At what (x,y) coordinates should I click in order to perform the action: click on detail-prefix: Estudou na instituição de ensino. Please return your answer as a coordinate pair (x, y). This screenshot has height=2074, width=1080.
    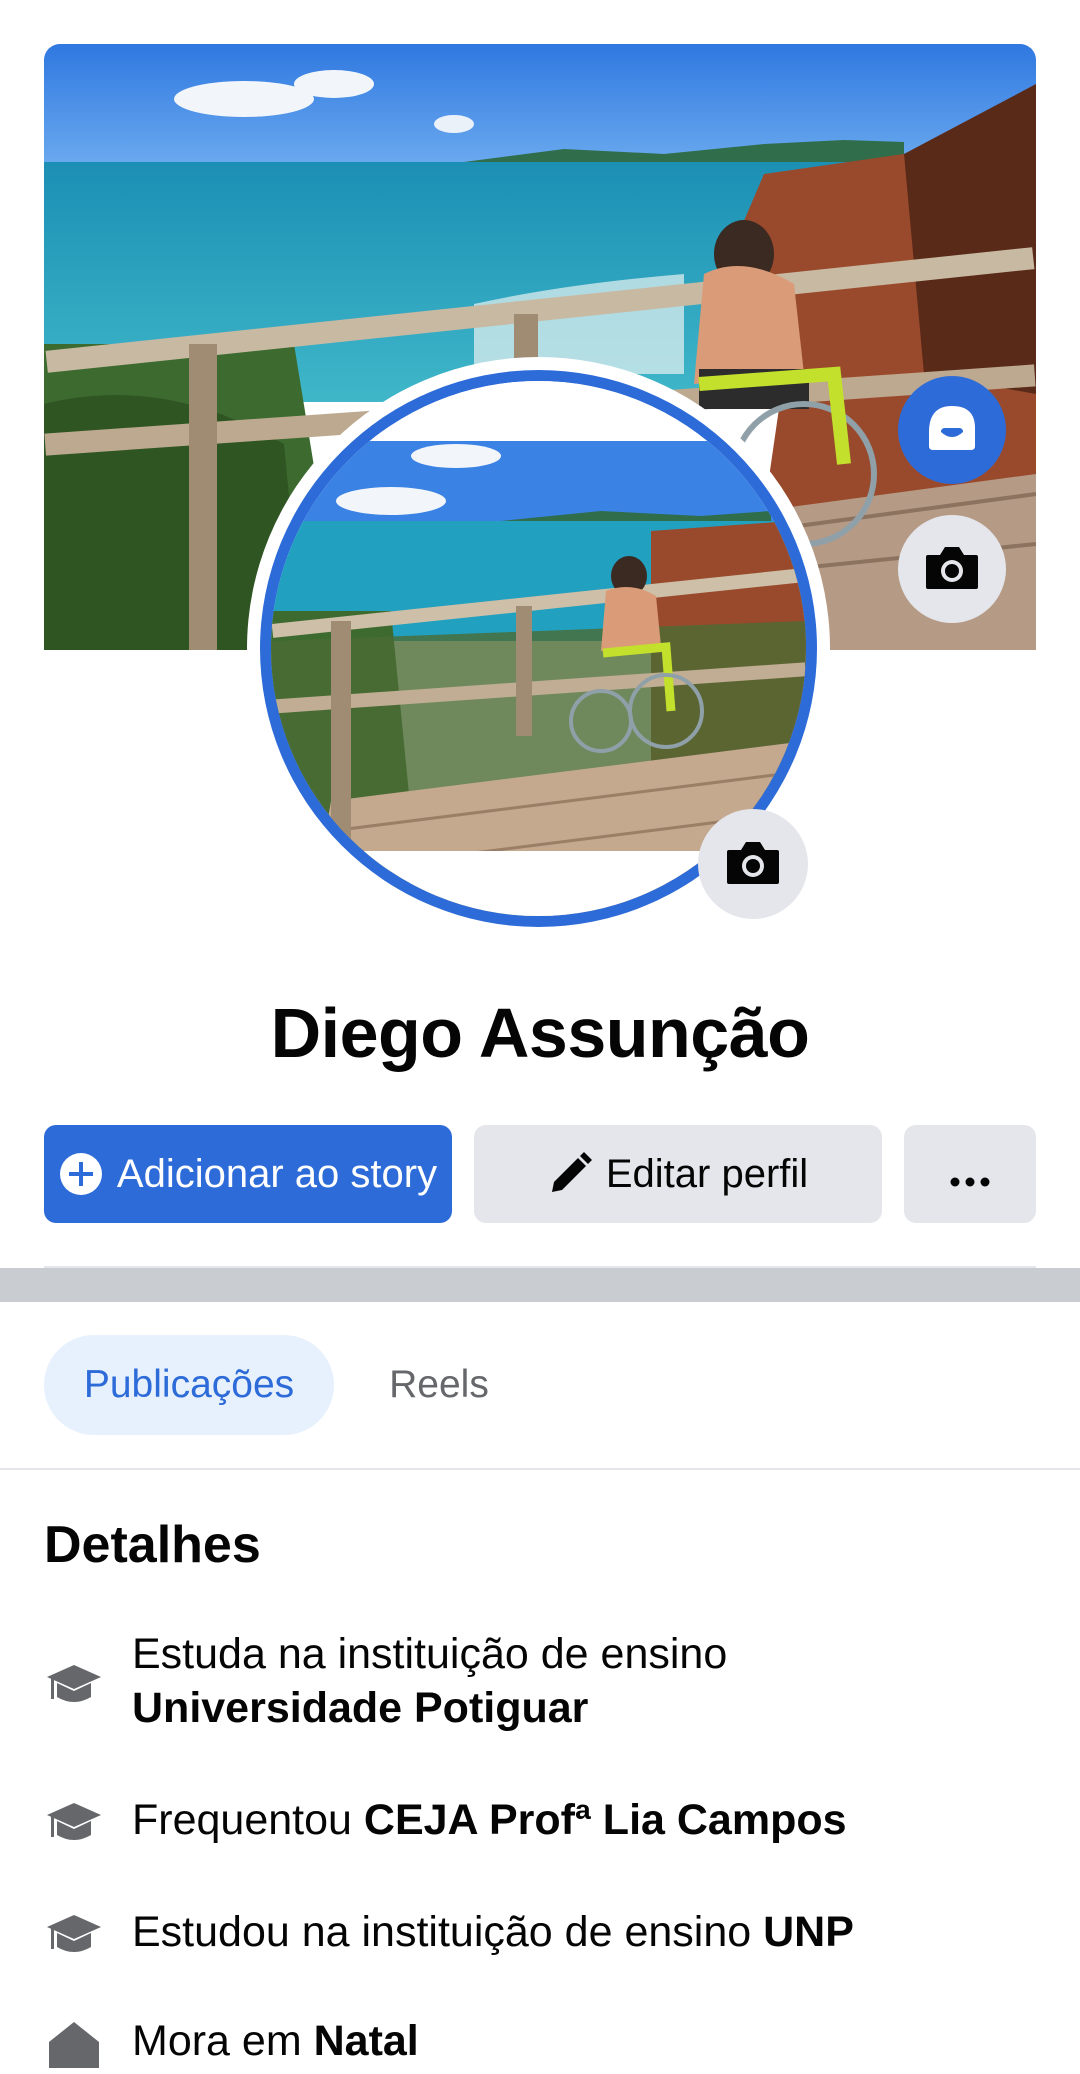
    Looking at the image, I should click on (442, 1932).